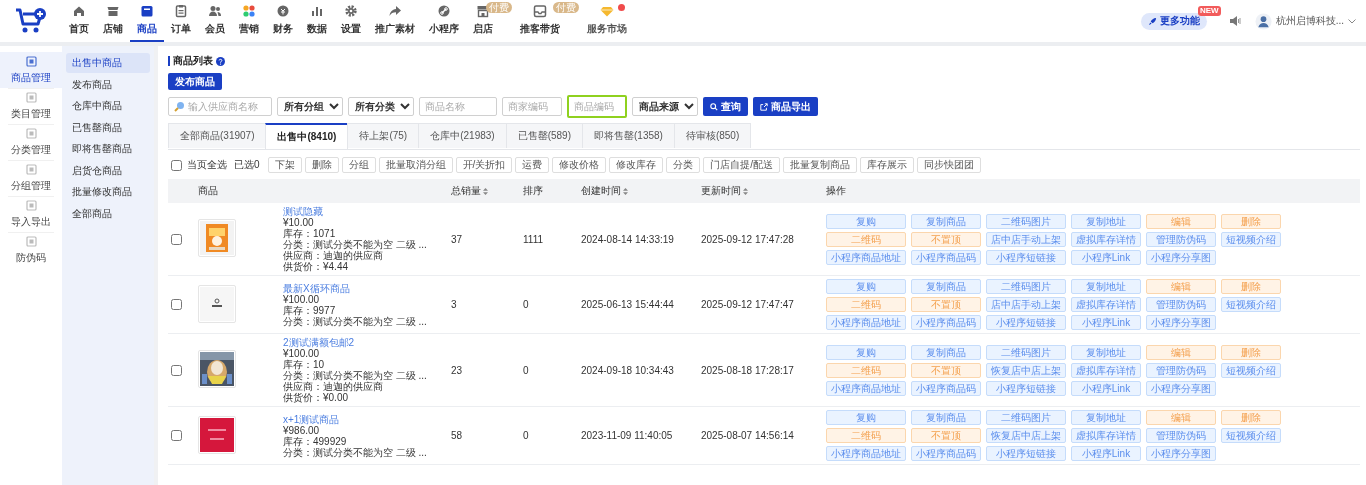  Describe the element at coordinates (820, 165) in the screenshot. I see `batch-action-button: 批量复制商品` at that location.